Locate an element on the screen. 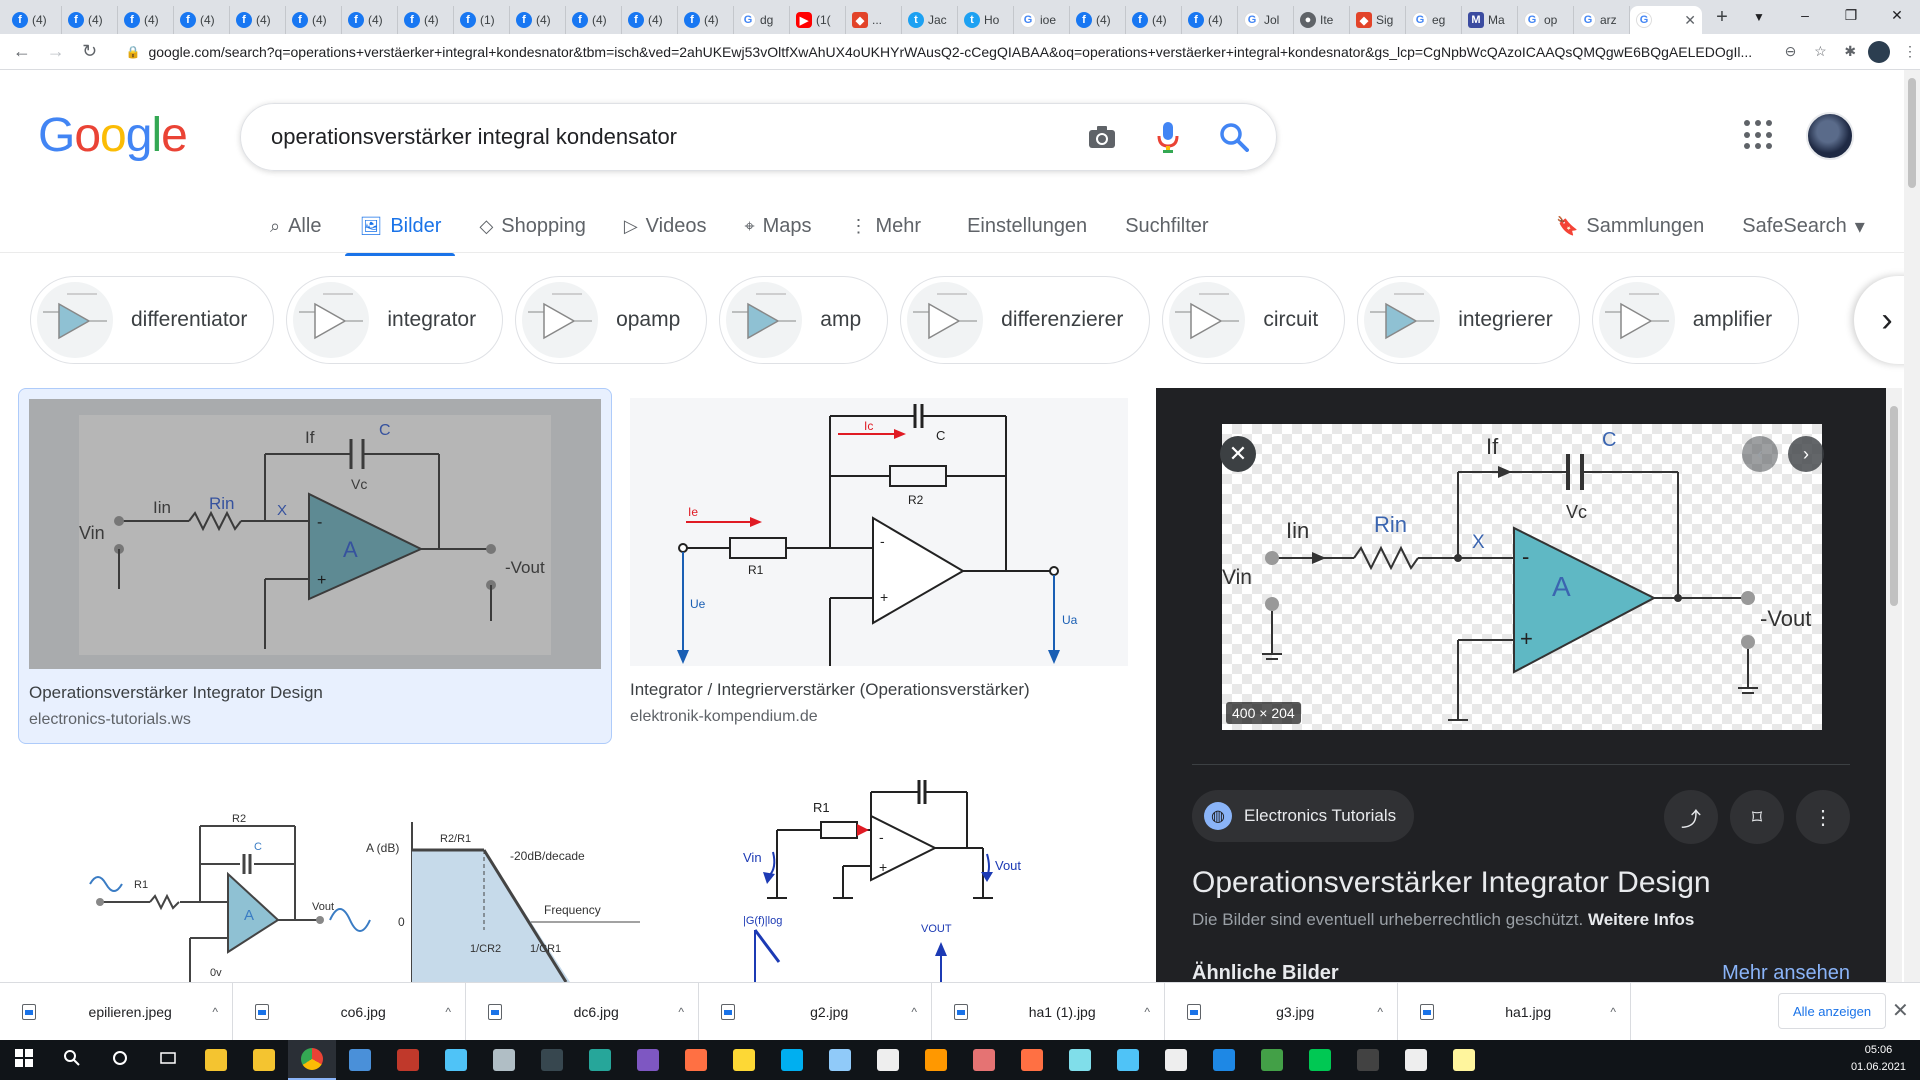  browser-tab: ▶ (1( is located at coordinates (818, 20).